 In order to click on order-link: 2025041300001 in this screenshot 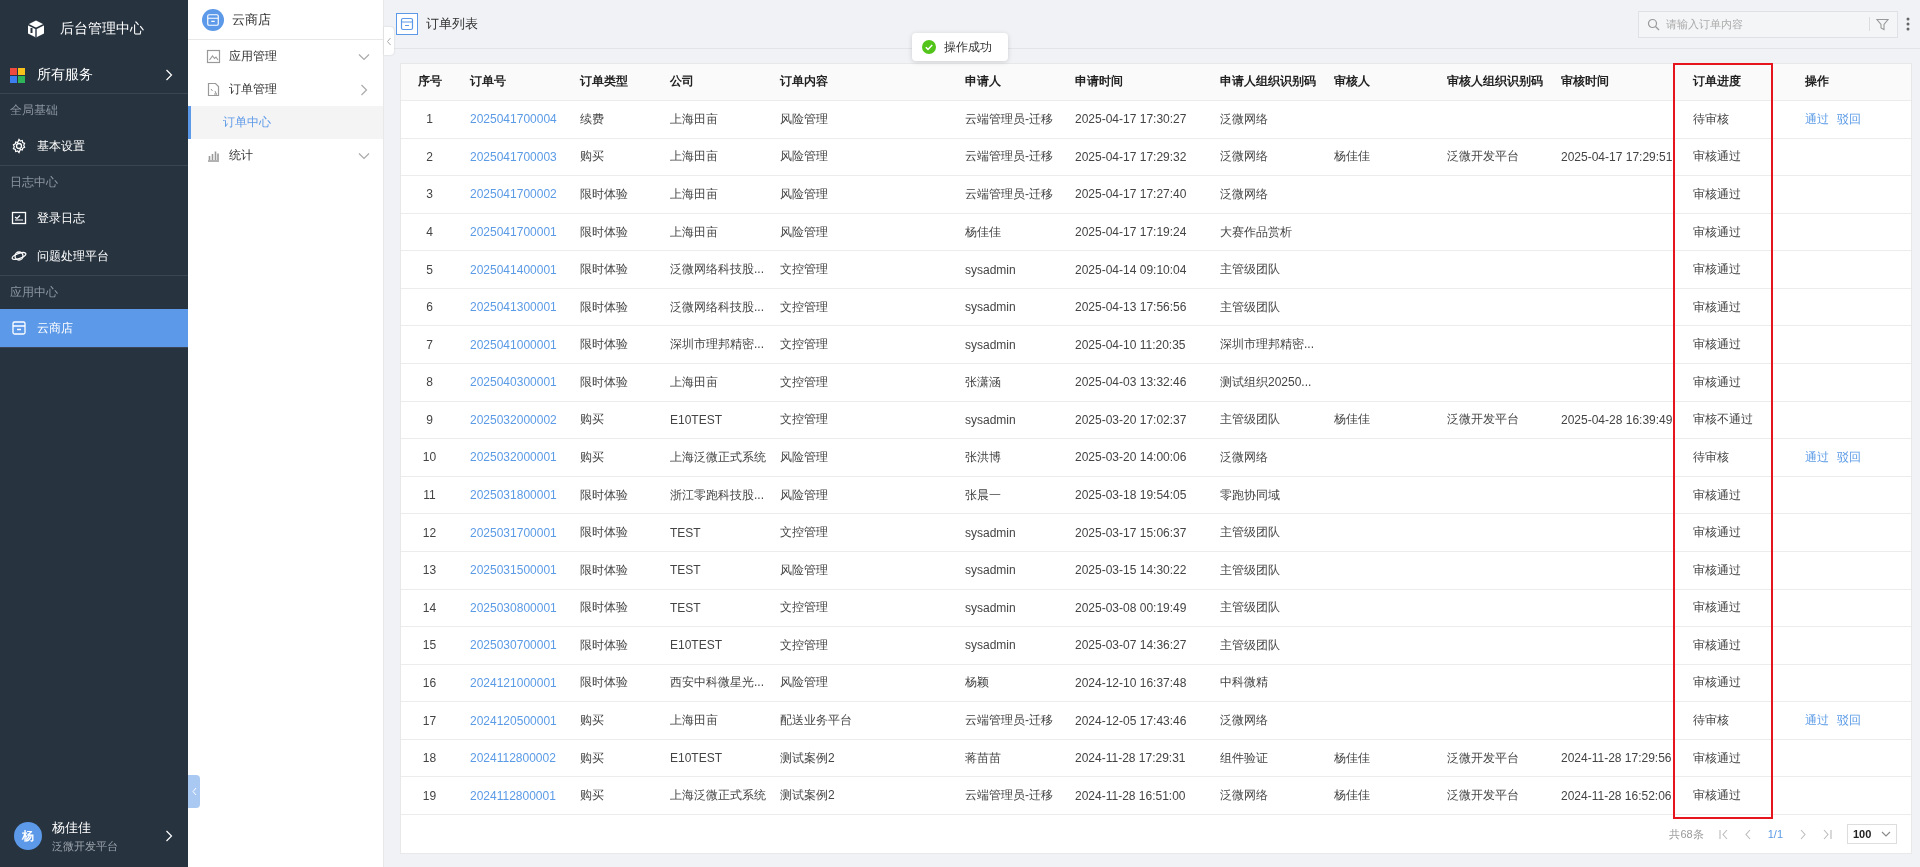, I will do `click(513, 307)`.